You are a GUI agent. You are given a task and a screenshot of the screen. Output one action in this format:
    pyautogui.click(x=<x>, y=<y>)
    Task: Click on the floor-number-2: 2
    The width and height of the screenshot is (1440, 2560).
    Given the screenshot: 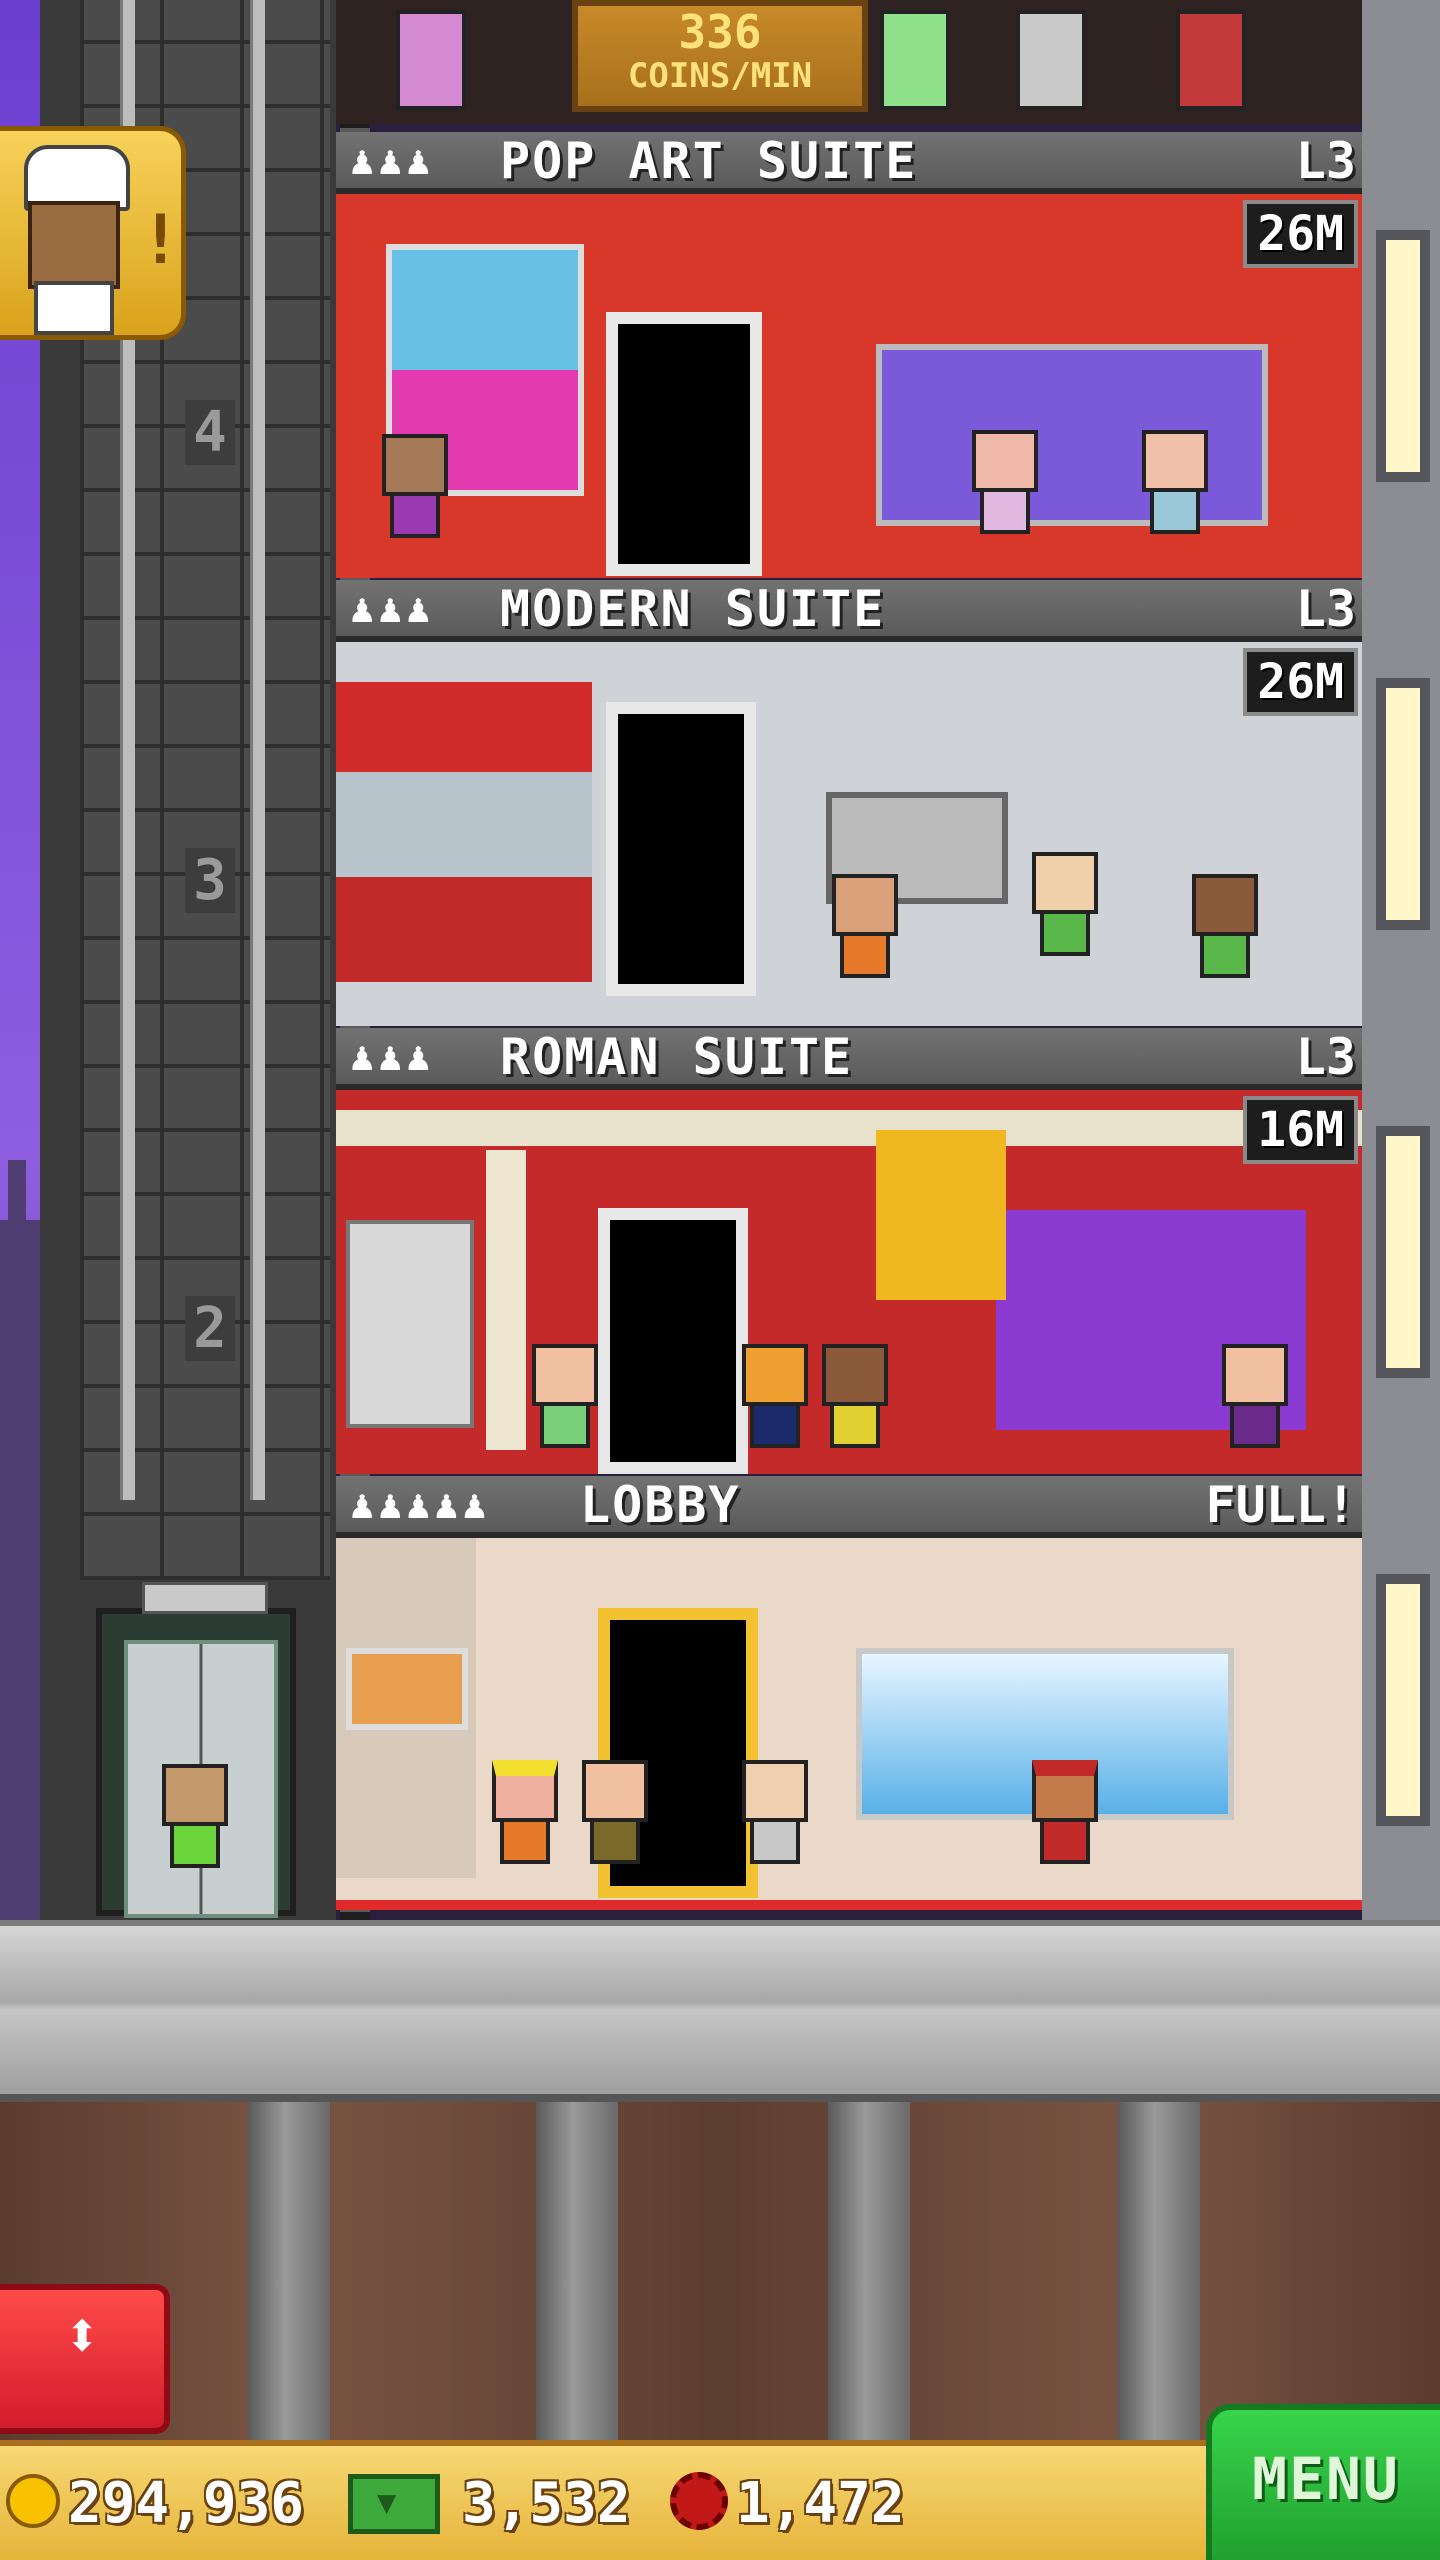 What is the action you would take?
    pyautogui.click(x=210, y=1328)
    